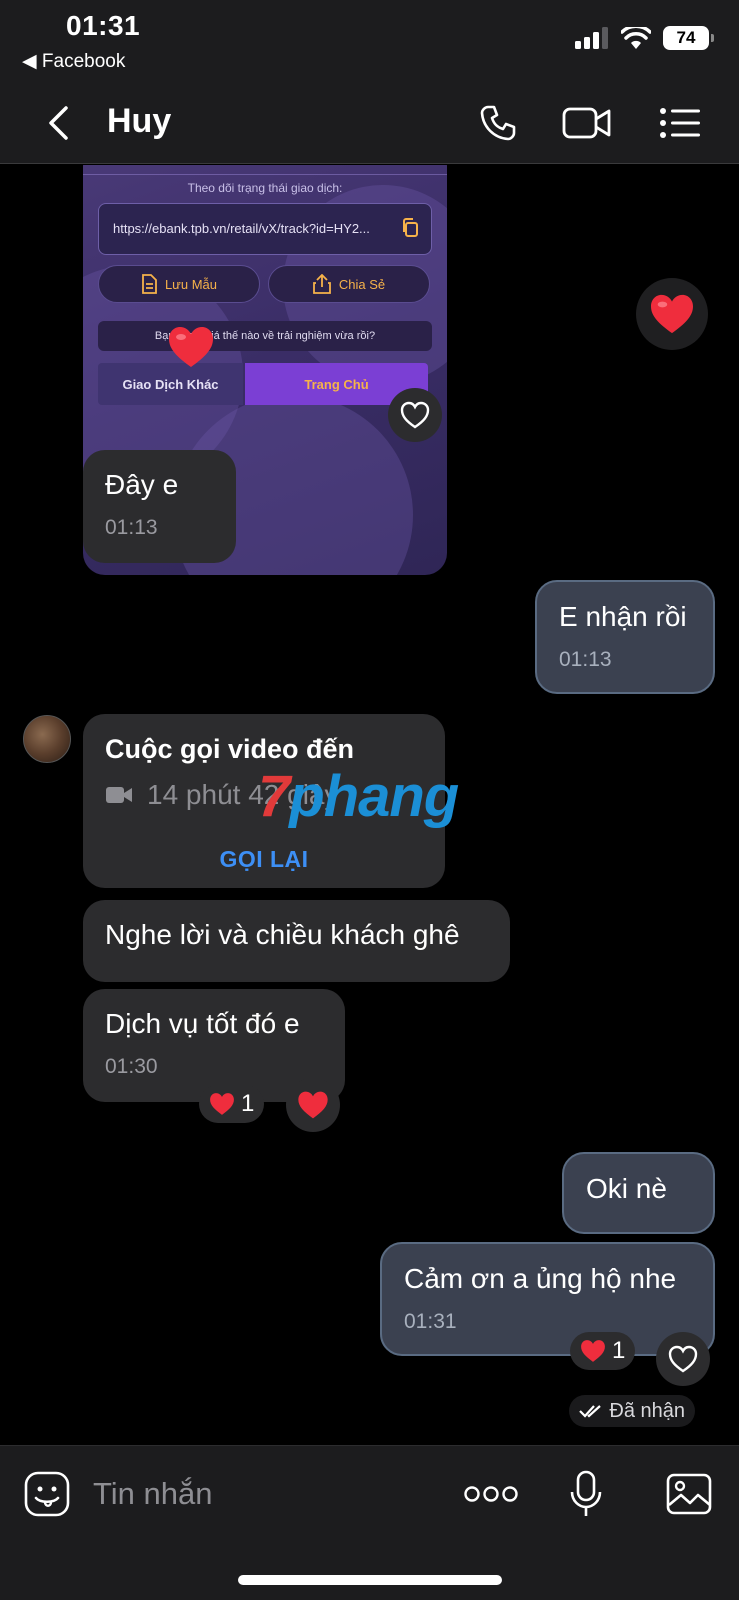 Image resolution: width=739 pixels, height=1600 pixels. What do you see at coordinates (47, 1494) in the screenshot?
I see `sticker-icon` at bounding box center [47, 1494].